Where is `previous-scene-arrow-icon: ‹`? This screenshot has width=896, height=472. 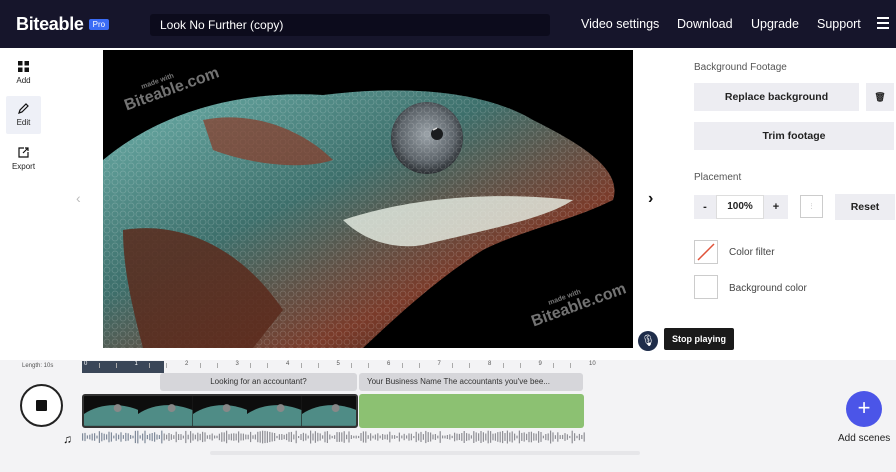
previous-scene-arrow-icon: ‹ is located at coordinates (78, 198).